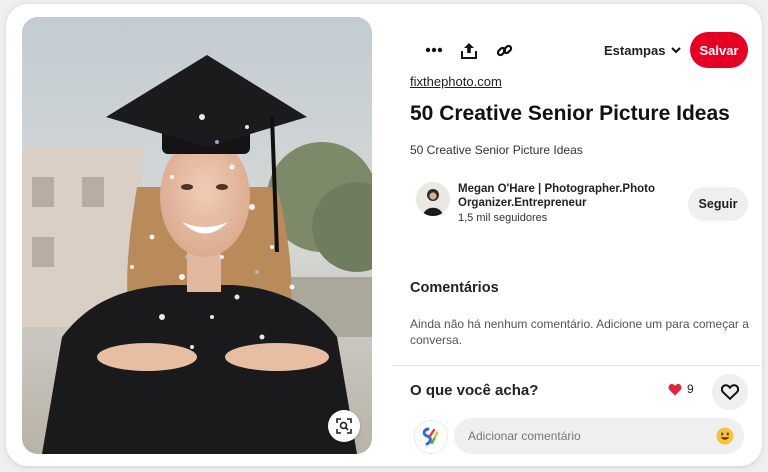 This screenshot has height=472, width=768. What do you see at coordinates (580, 50) in the screenshot?
I see `pin-toolbar: Estampas Salvar` at bounding box center [580, 50].